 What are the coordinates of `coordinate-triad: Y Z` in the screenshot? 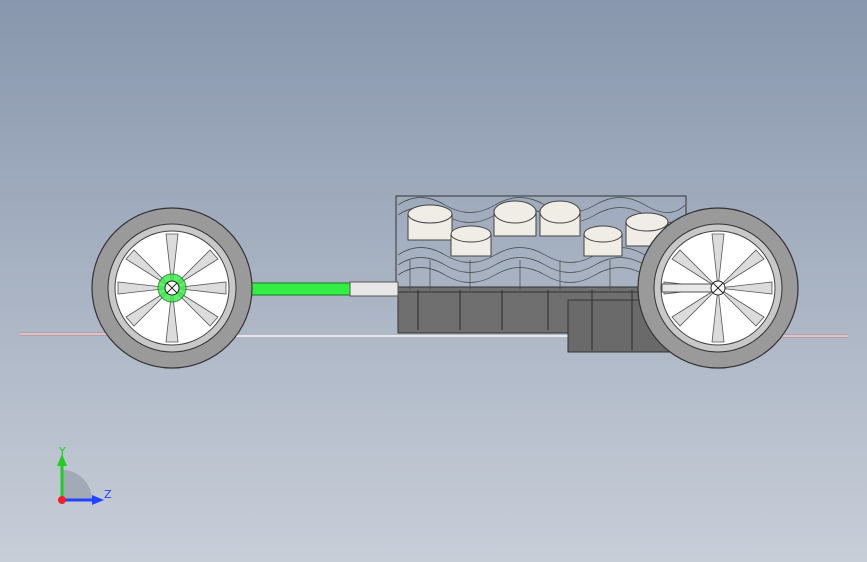 It's located at (84, 475).